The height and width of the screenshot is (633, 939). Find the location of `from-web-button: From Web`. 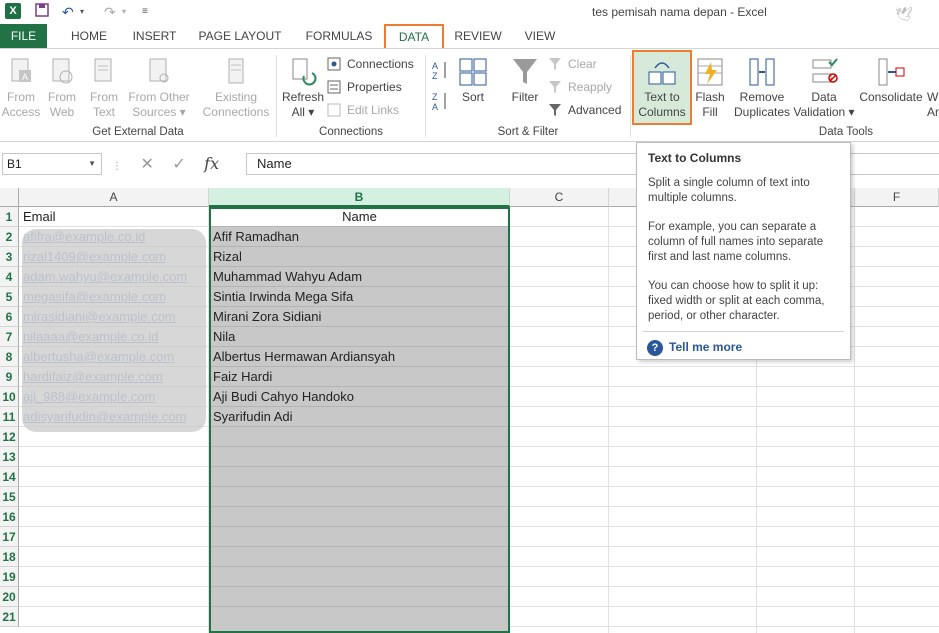

from-web-button: From Web is located at coordinates (62, 88).